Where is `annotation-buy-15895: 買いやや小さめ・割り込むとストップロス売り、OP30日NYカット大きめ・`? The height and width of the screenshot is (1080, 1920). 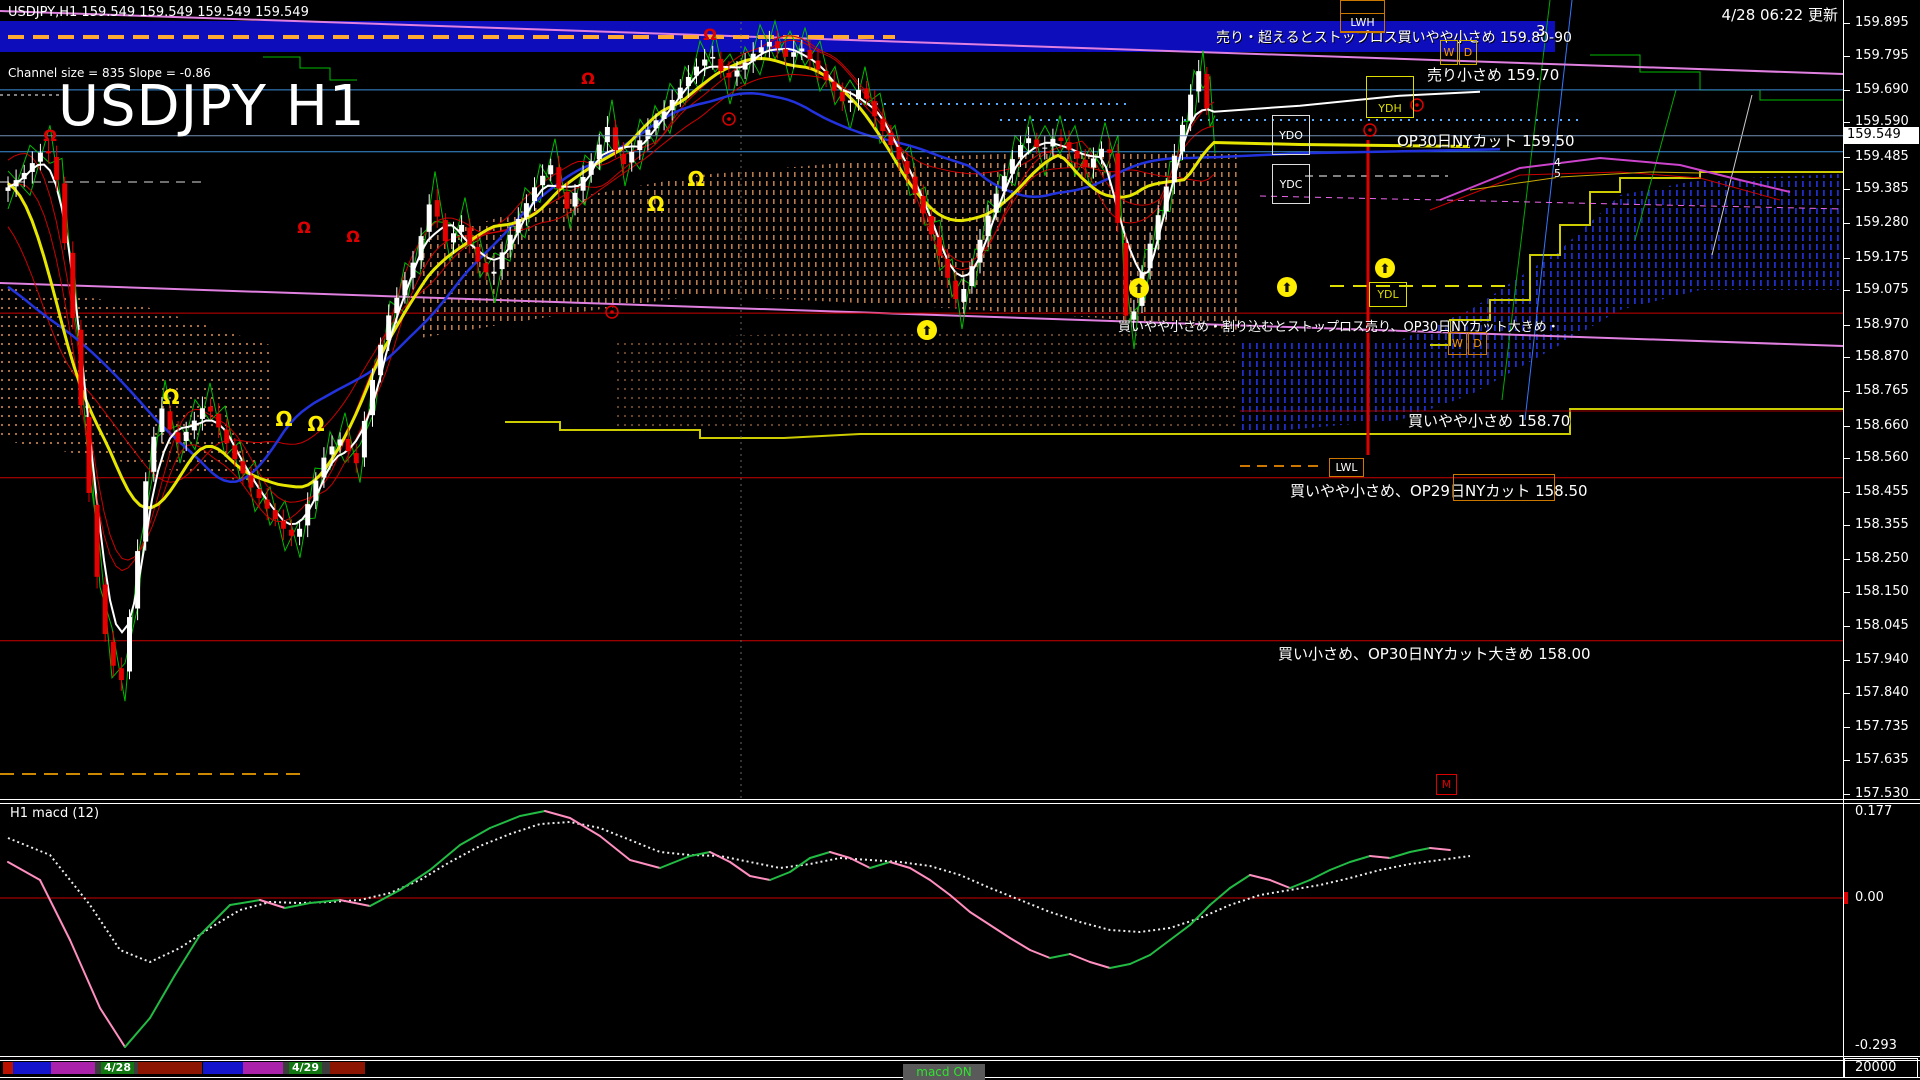
annotation-buy-15895: 買いやや小さめ・割り込むとストップロス売り、OP30日NYカット大きめ・ is located at coordinates (1339, 327).